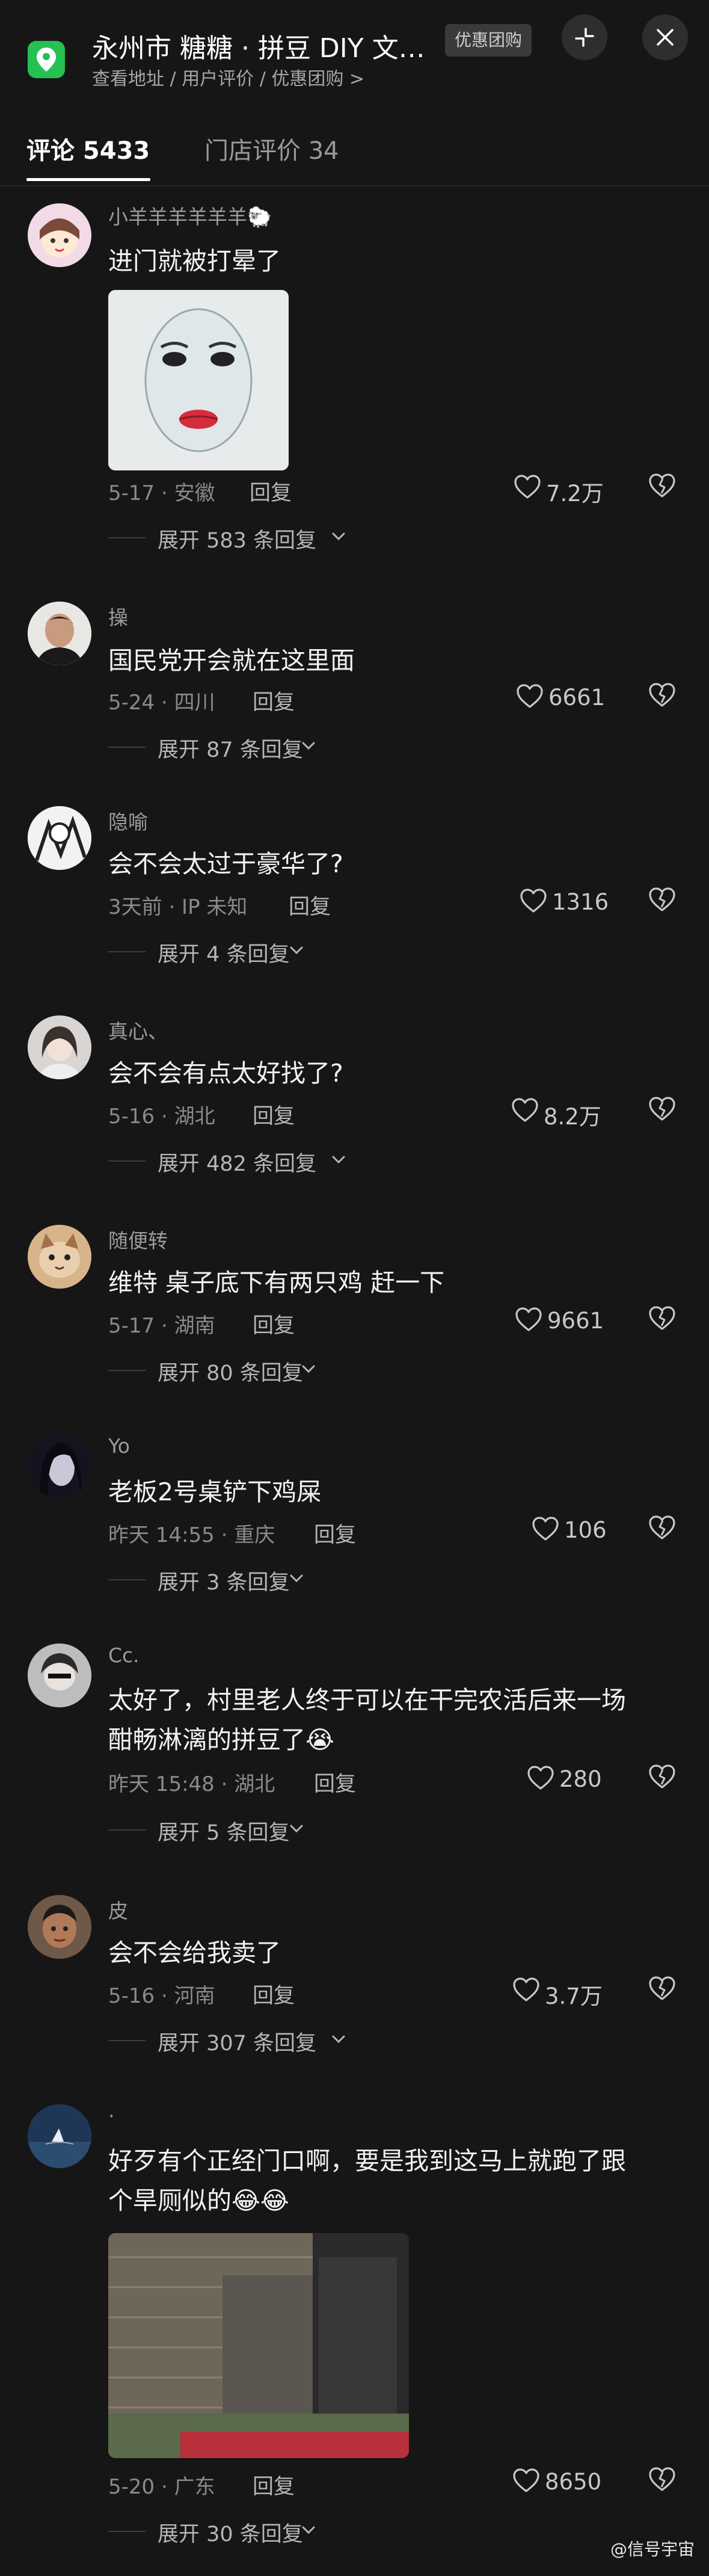  Describe the element at coordinates (235, 2041) in the screenshot. I see `expand-replies-button: 展开 307 条回复` at that location.